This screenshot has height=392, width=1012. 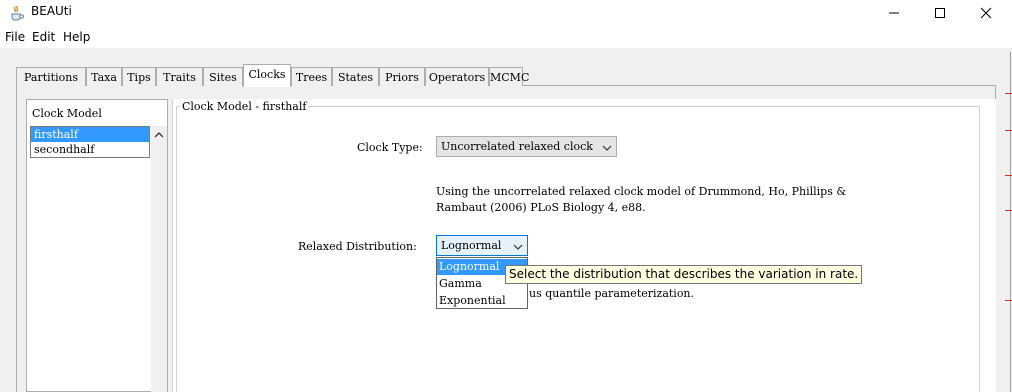 I want to click on clock-description-line2: Rambaut (2006) PLoS Biology 4, e88., so click(x=541, y=207).